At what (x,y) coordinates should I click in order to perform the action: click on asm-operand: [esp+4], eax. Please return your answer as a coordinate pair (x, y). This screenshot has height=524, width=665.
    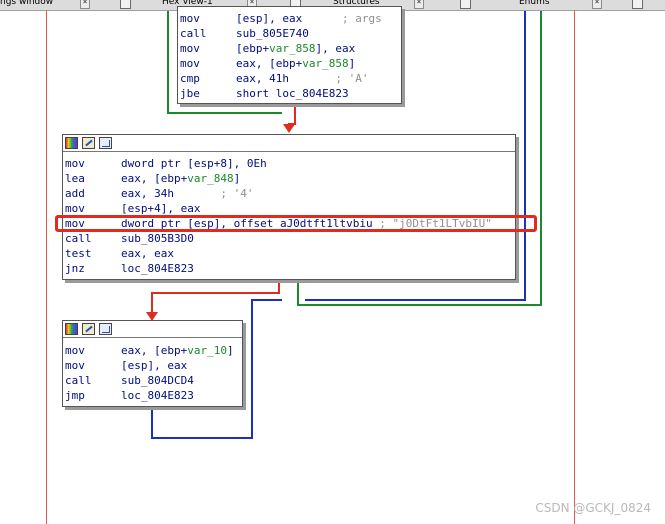
    Looking at the image, I should click on (161, 208).